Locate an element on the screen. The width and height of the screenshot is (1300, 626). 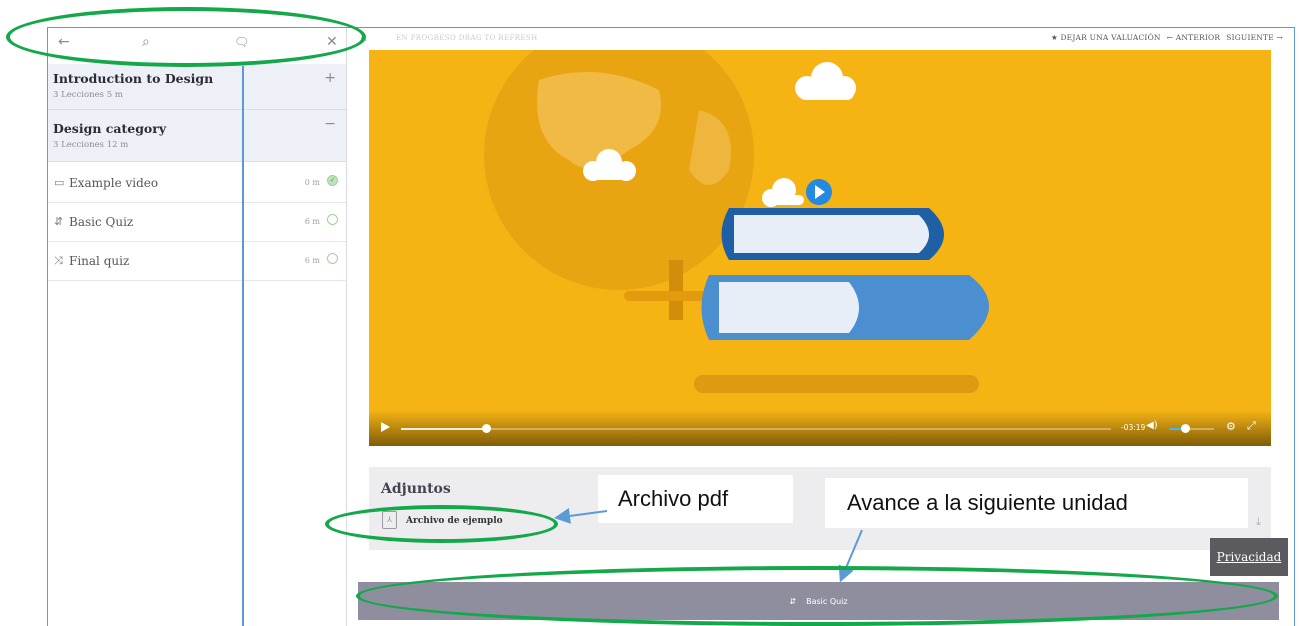
next-button: SIGUIENTE → is located at coordinates (1254, 37).